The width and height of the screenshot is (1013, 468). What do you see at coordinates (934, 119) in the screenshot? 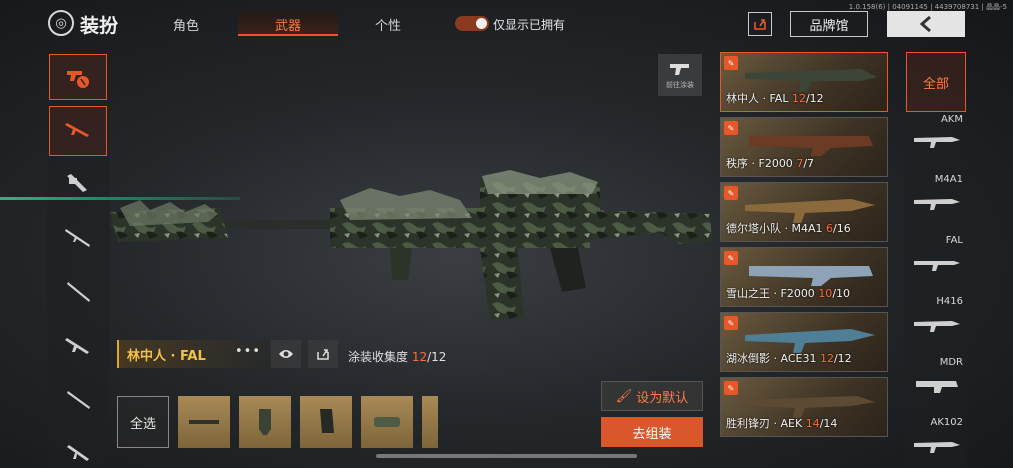
I see `weapon-type-label: AKM` at bounding box center [934, 119].